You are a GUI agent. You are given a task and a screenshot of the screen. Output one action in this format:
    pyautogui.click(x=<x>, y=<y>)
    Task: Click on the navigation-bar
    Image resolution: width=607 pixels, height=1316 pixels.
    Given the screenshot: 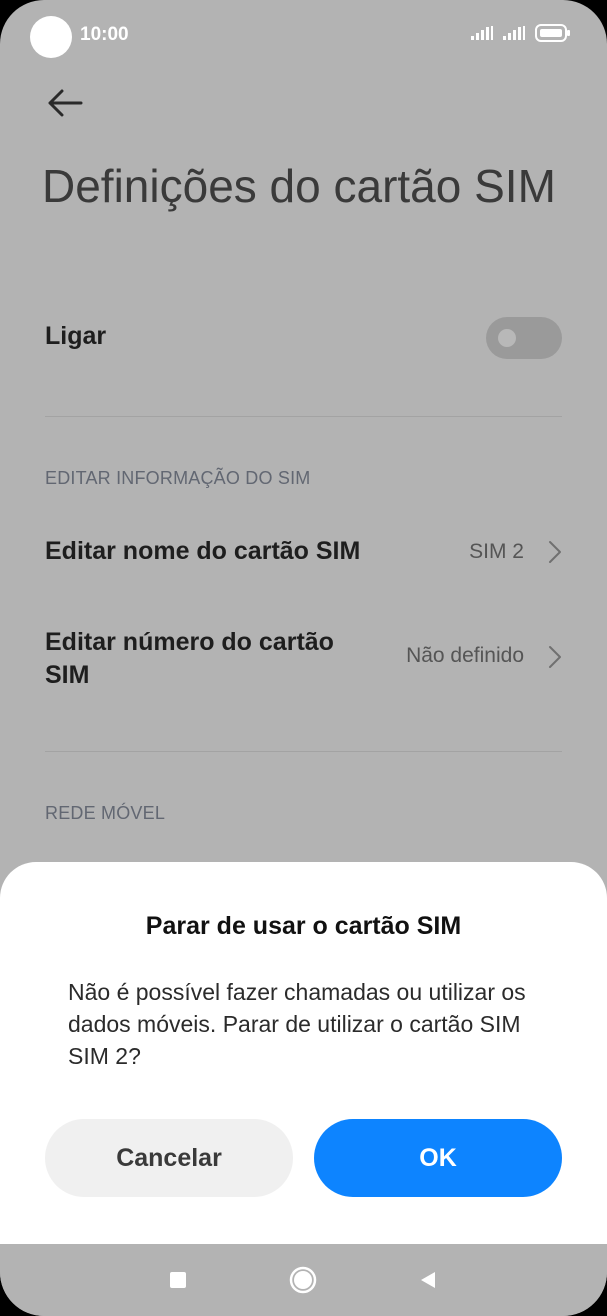 What is the action you would take?
    pyautogui.click(x=303, y=1280)
    